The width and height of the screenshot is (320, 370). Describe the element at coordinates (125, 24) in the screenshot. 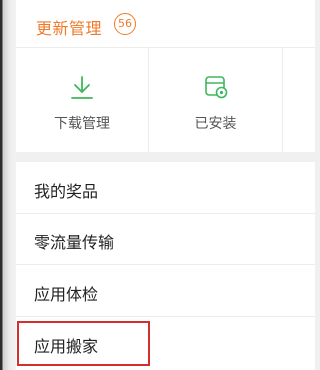

I see `update-count-badge: 56` at that location.